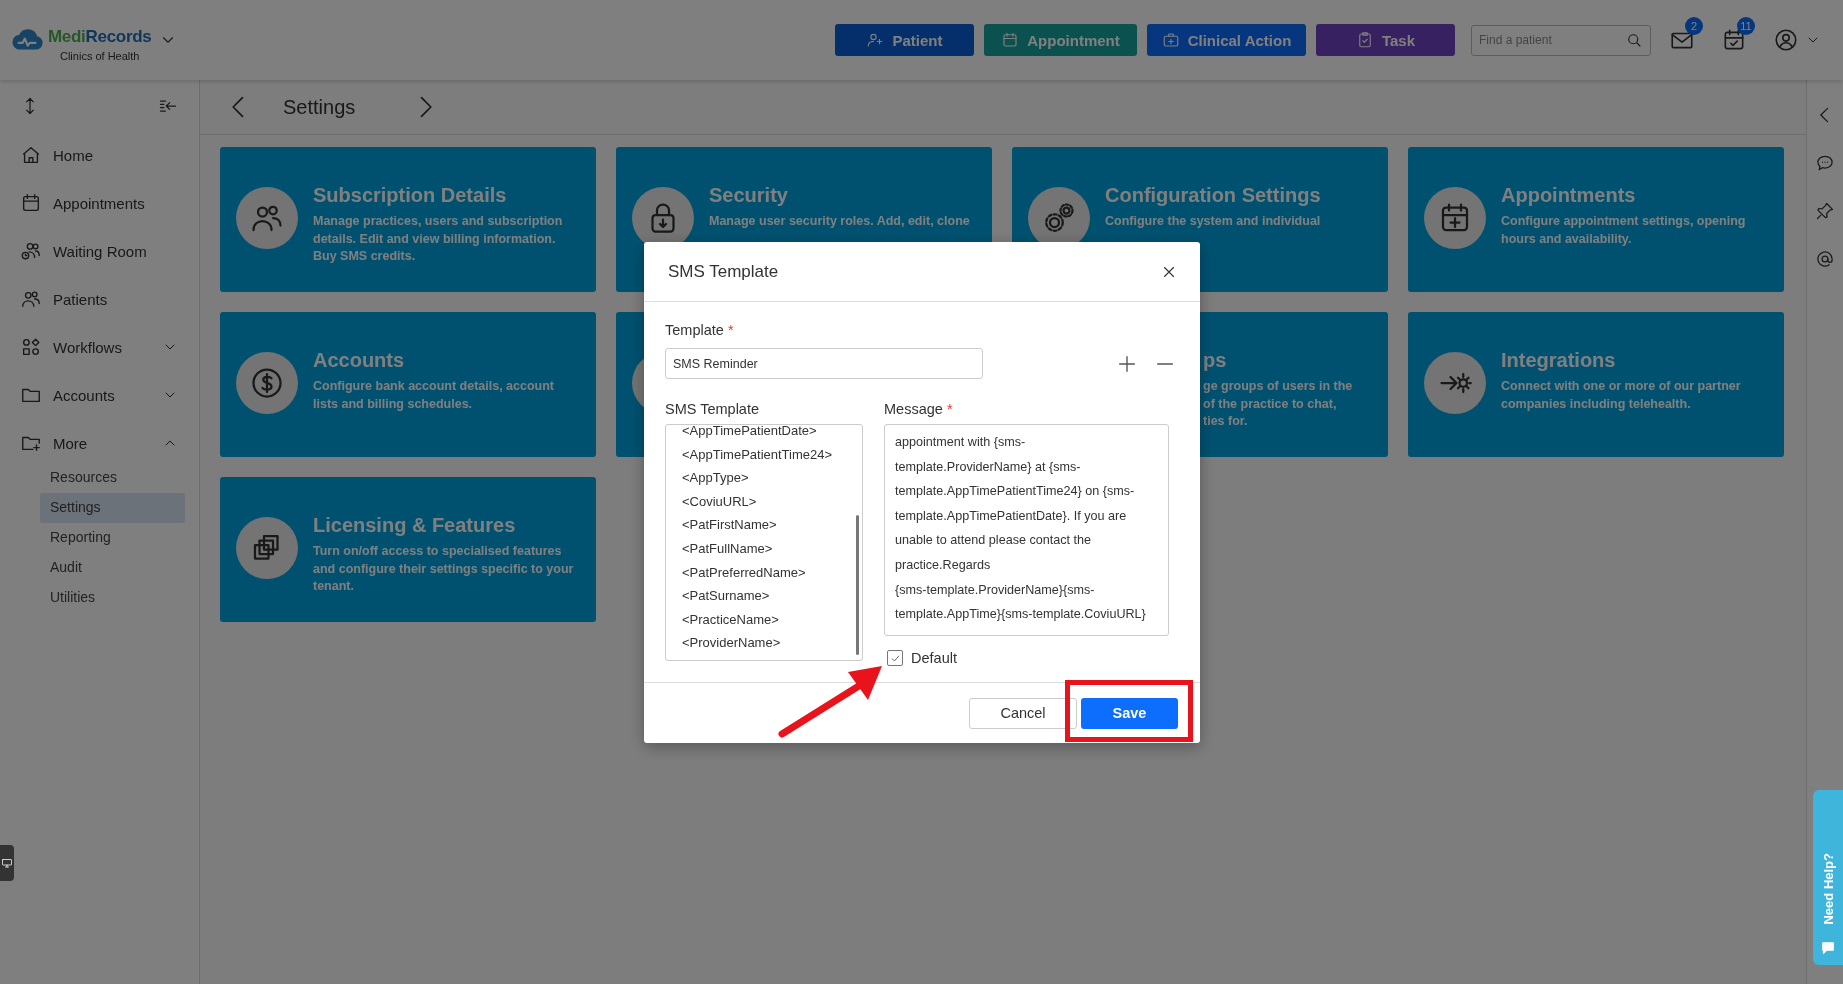 The height and width of the screenshot is (984, 1843). What do you see at coordinates (115, 203) in the screenshot?
I see `nav-item: Appointments` at bounding box center [115, 203].